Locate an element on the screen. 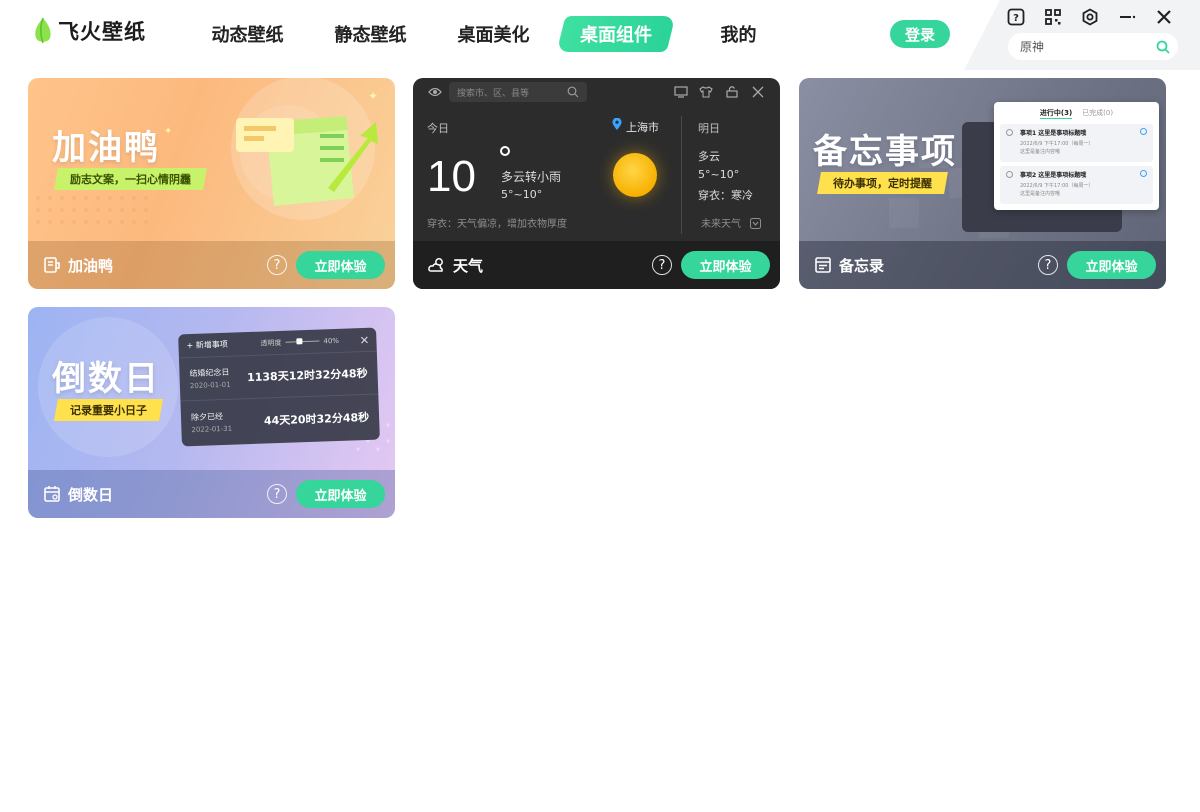 The width and height of the screenshot is (1200, 812). leaf-logo-icon is located at coordinates (43, 30).